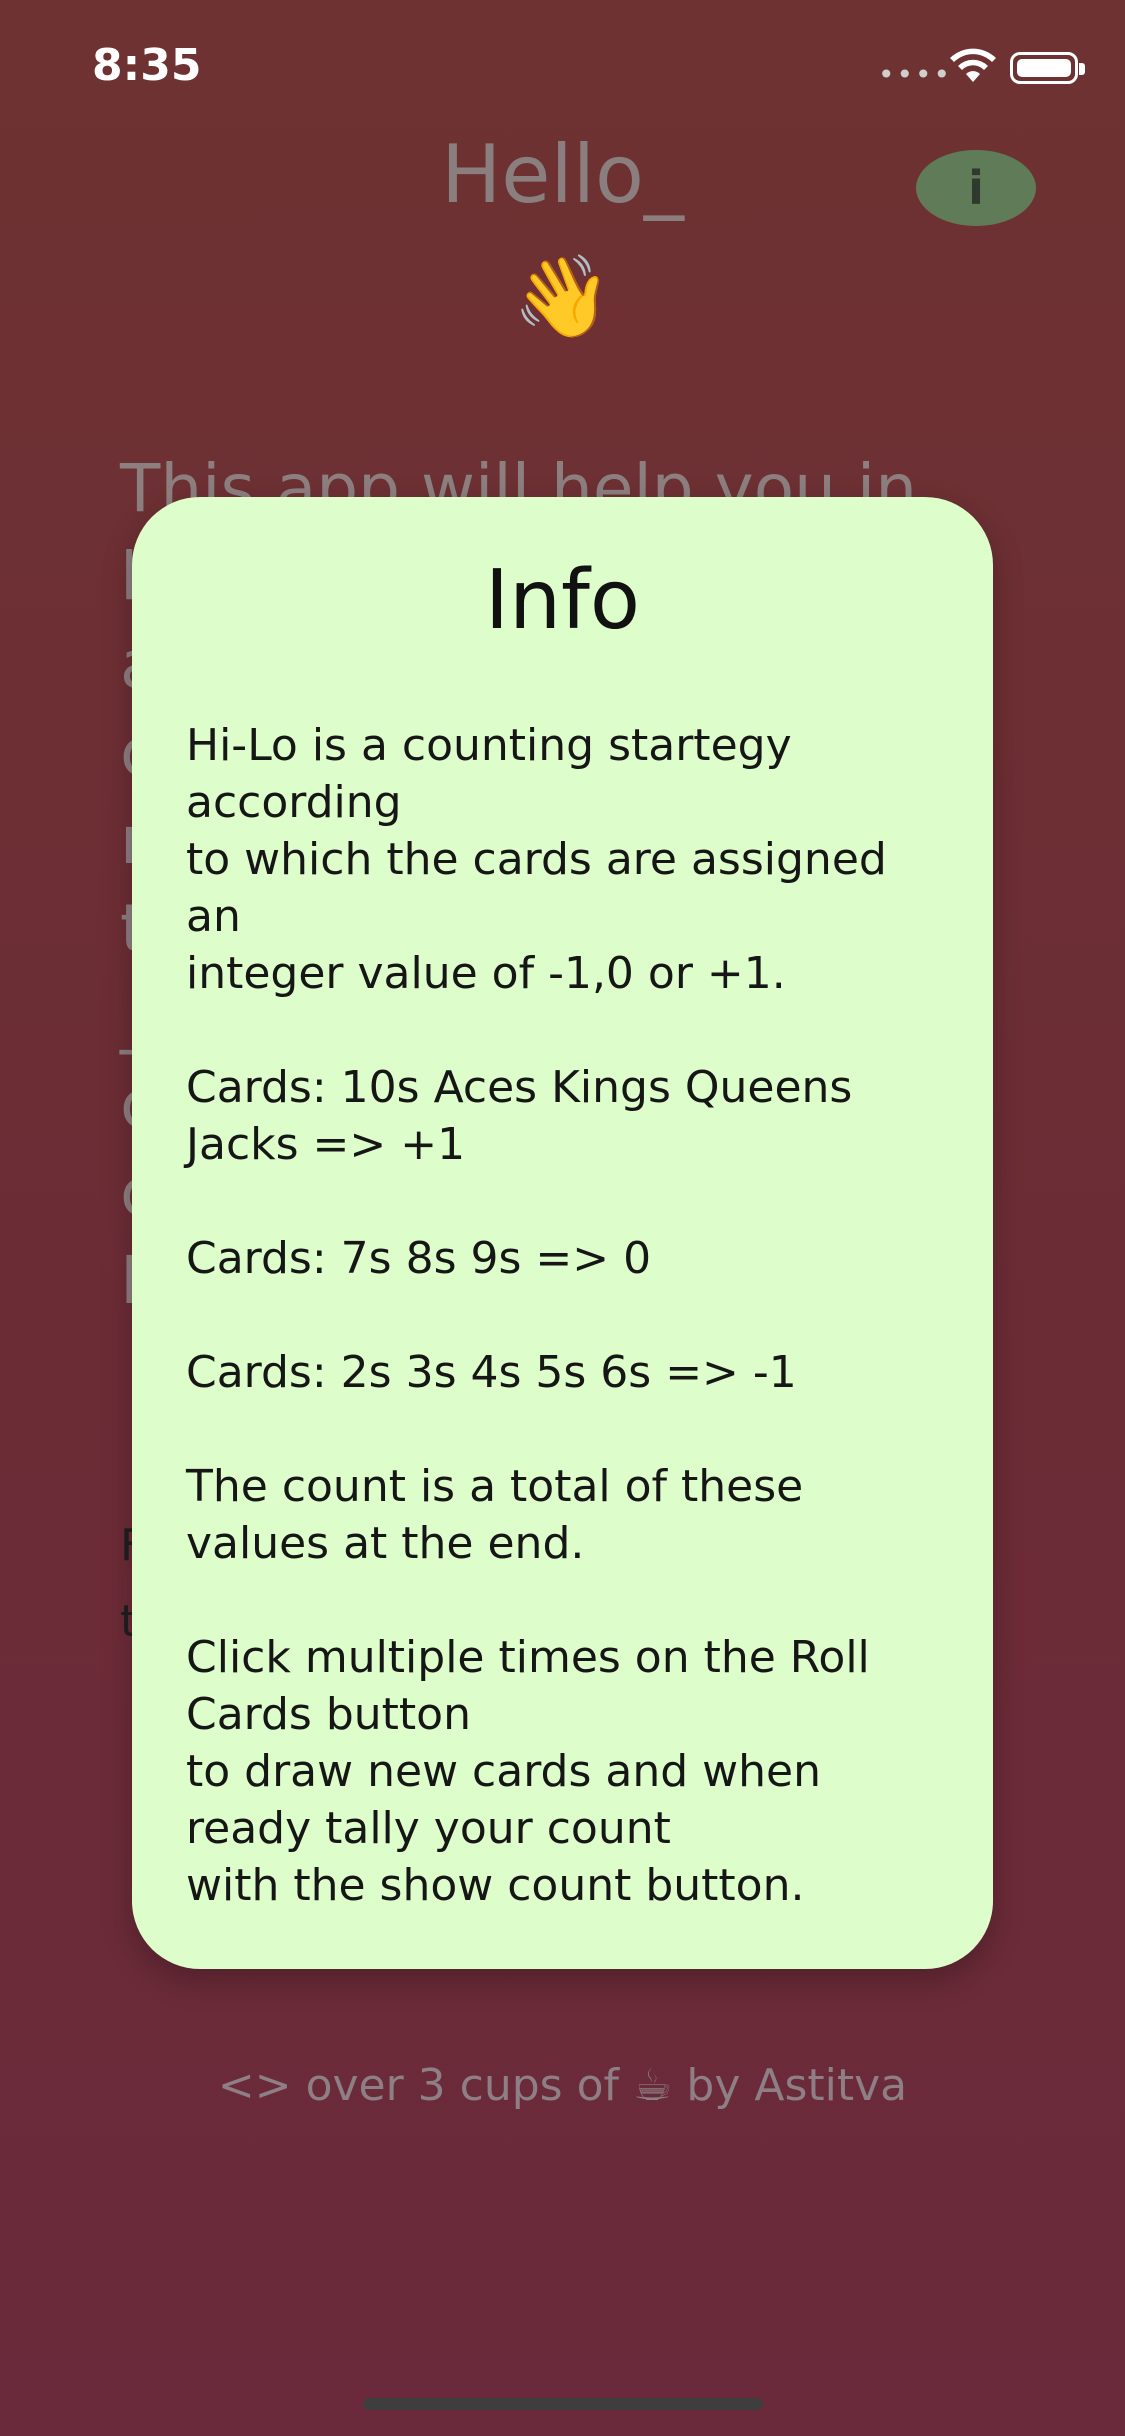 This screenshot has height=2436, width=1125. What do you see at coordinates (562, 600) in the screenshot?
I see `modal-title: Info` at bounding box center [562, 600].